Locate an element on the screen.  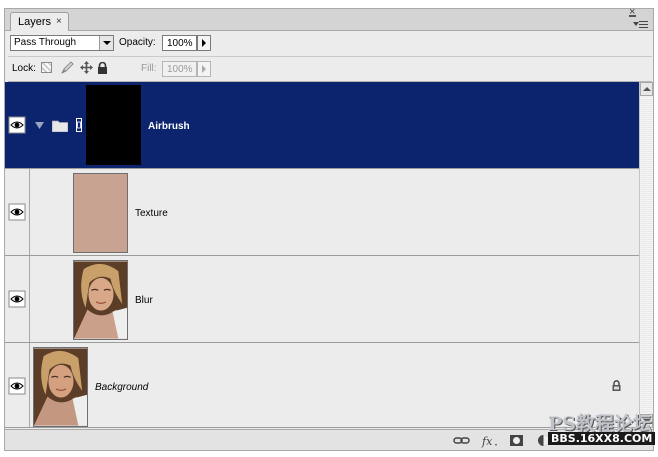
layer-name: Airbrush is located at coordinates (169, 126).